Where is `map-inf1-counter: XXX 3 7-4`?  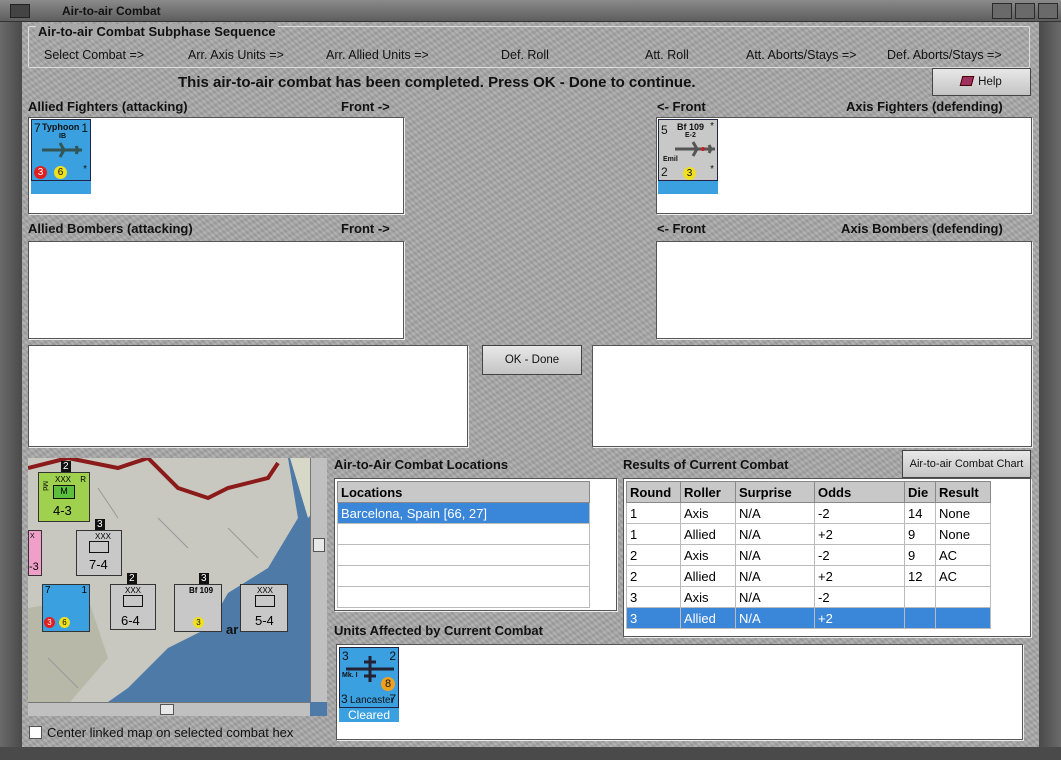
map-inf1-counter: XXX 3 7-4 is located at coordinates (99, 547).